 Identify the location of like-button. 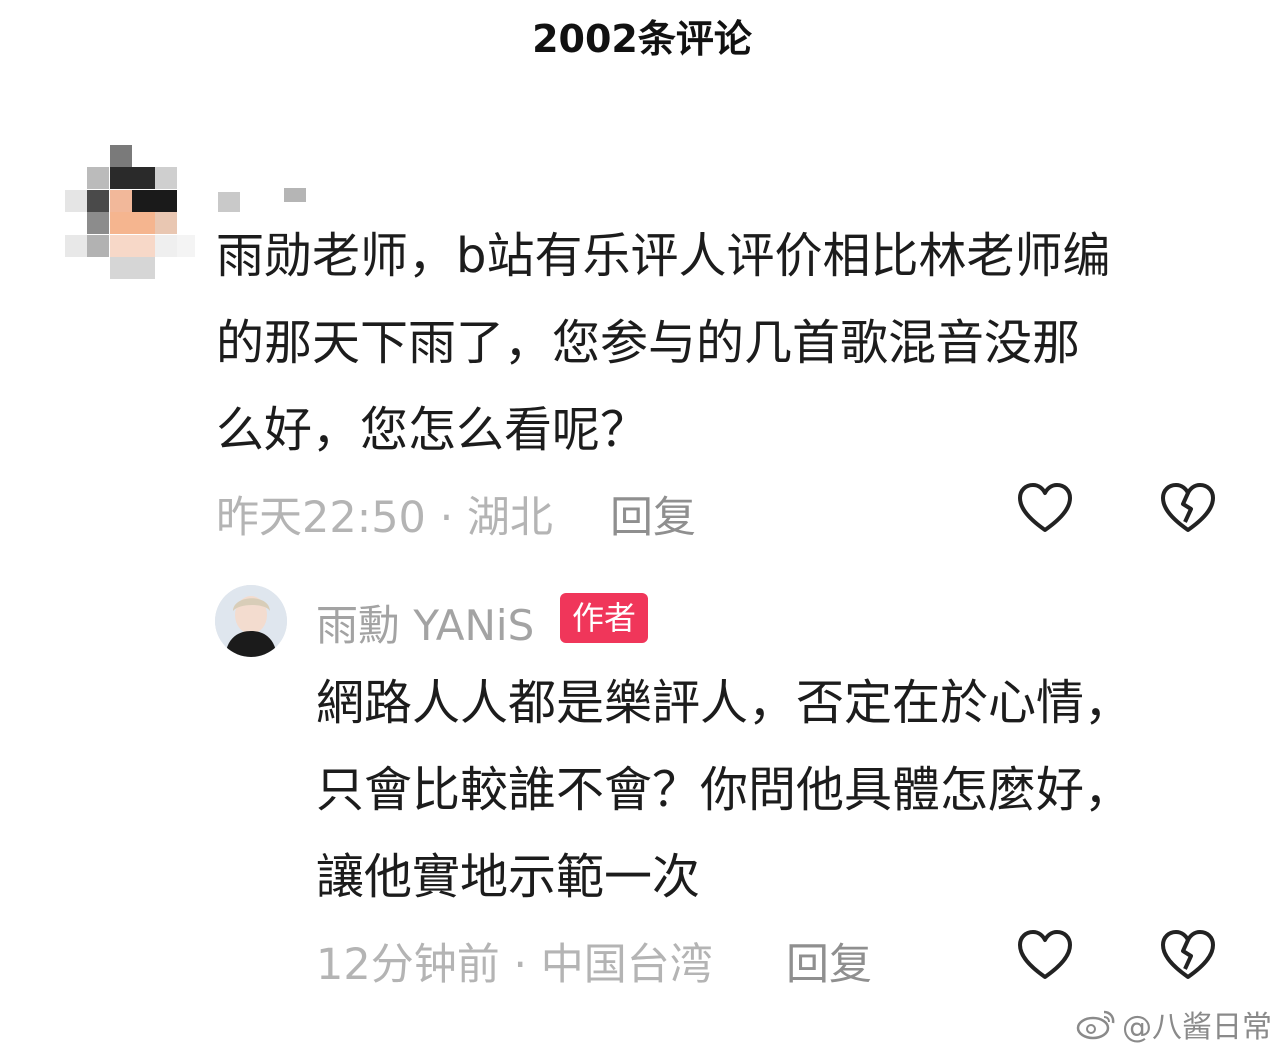
(1045, 508).